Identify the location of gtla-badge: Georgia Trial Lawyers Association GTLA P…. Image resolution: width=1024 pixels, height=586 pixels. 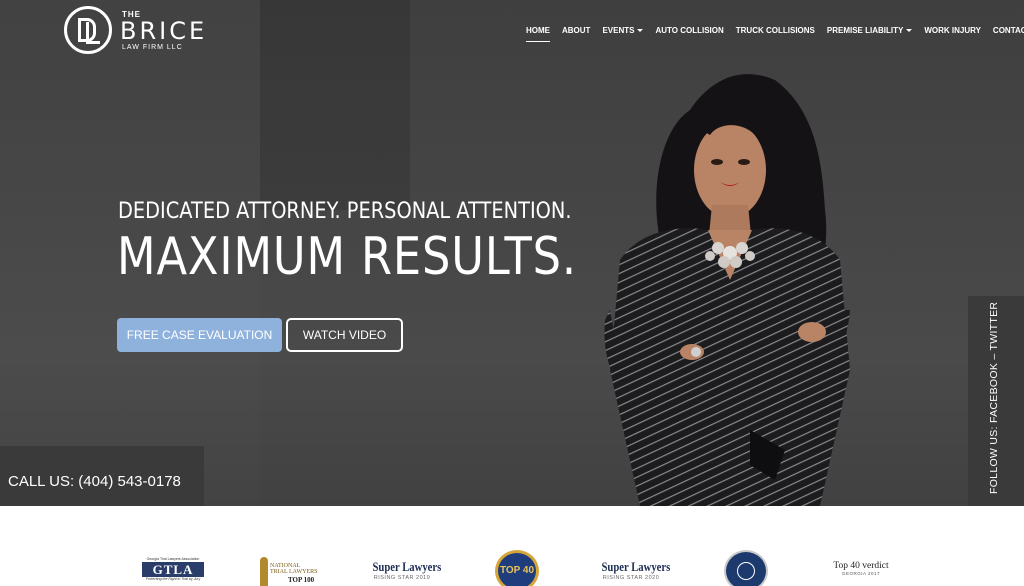
(173, 571).